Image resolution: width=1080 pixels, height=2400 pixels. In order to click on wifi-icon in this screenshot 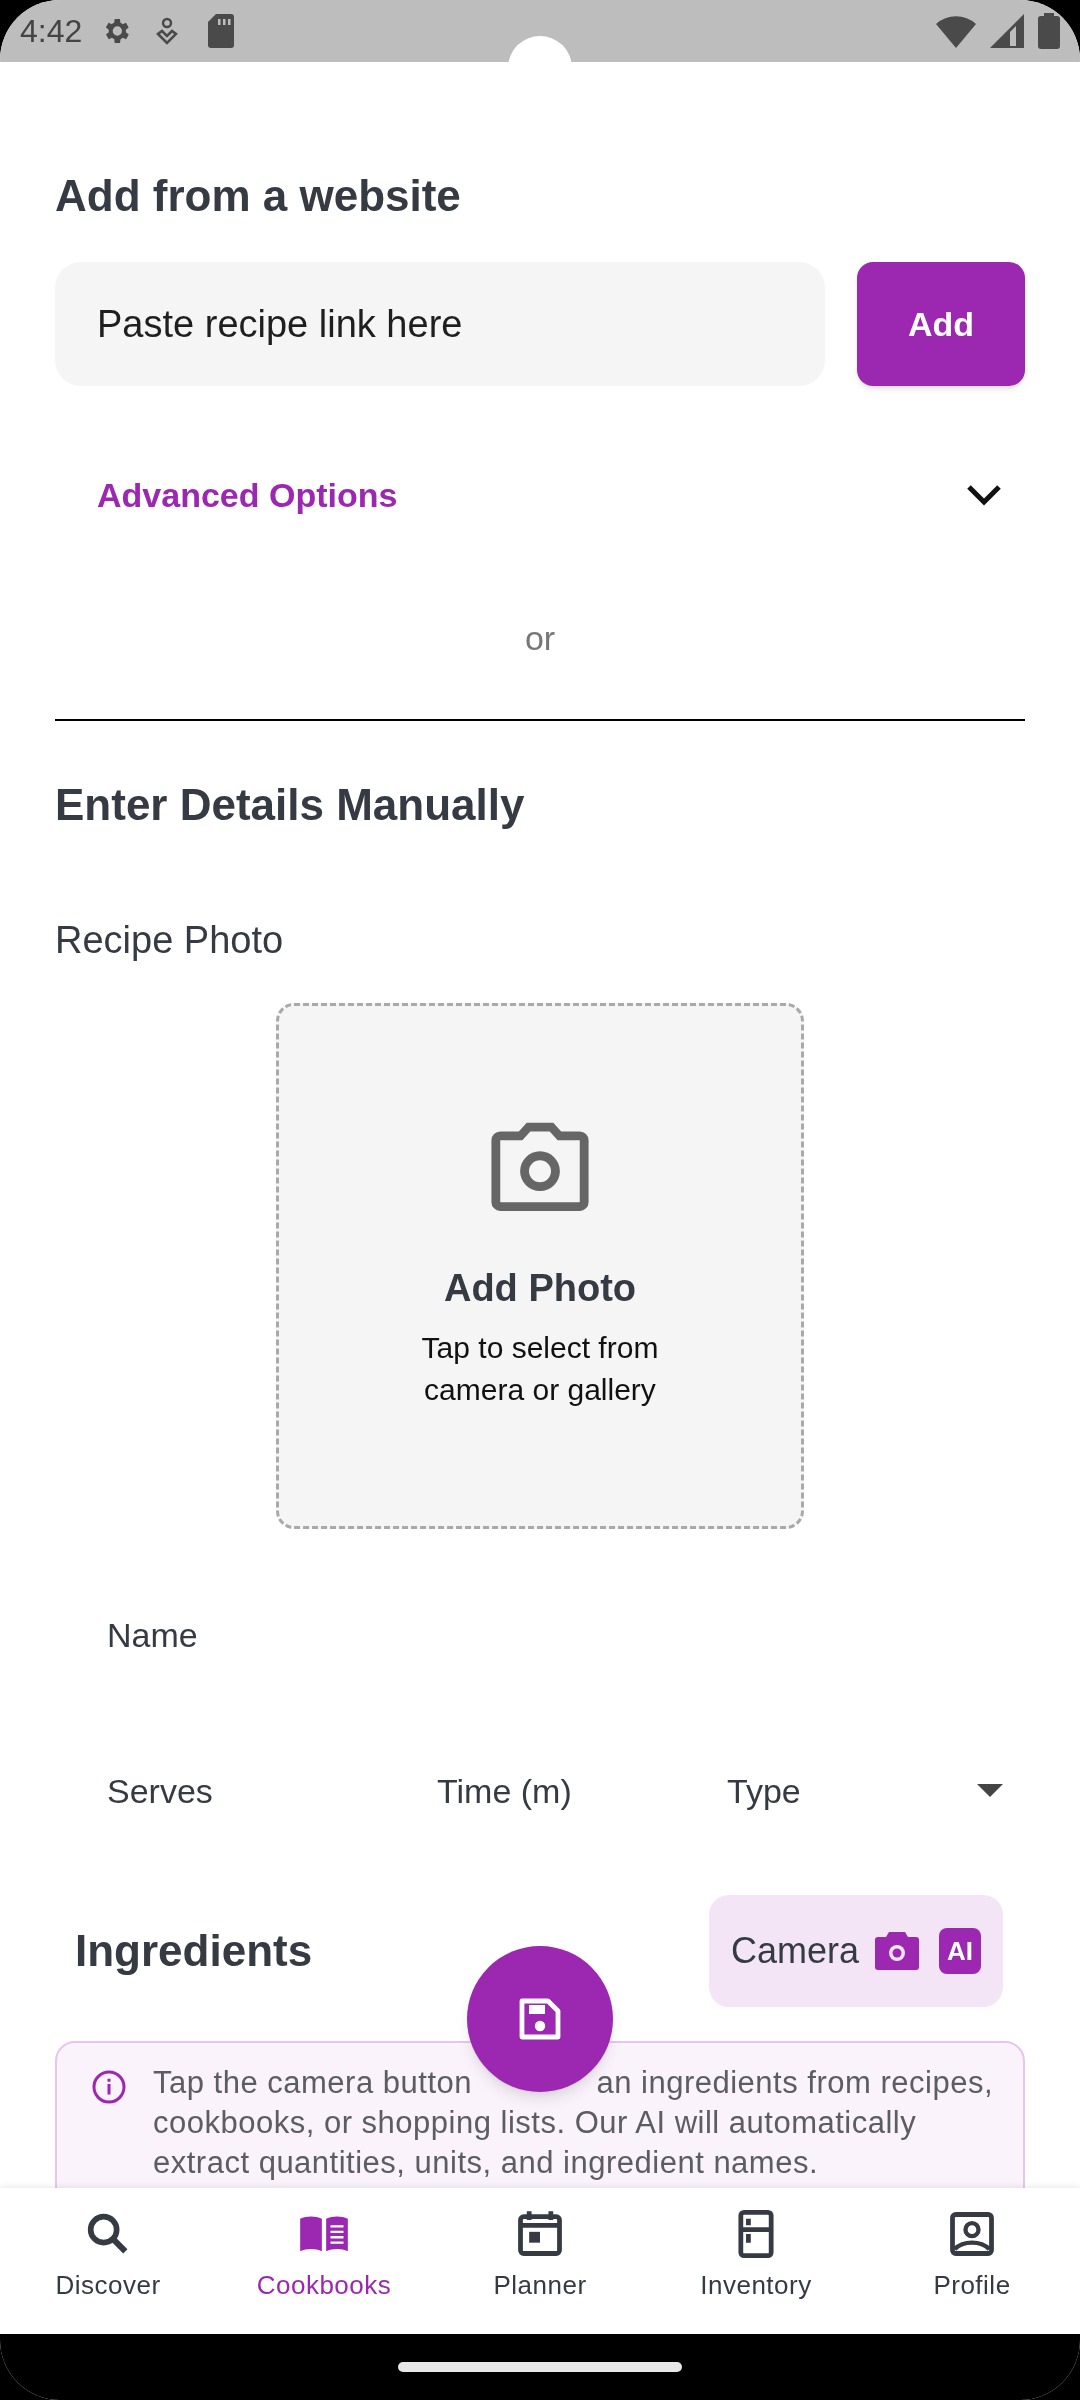, I will do `click(956, 31)`.